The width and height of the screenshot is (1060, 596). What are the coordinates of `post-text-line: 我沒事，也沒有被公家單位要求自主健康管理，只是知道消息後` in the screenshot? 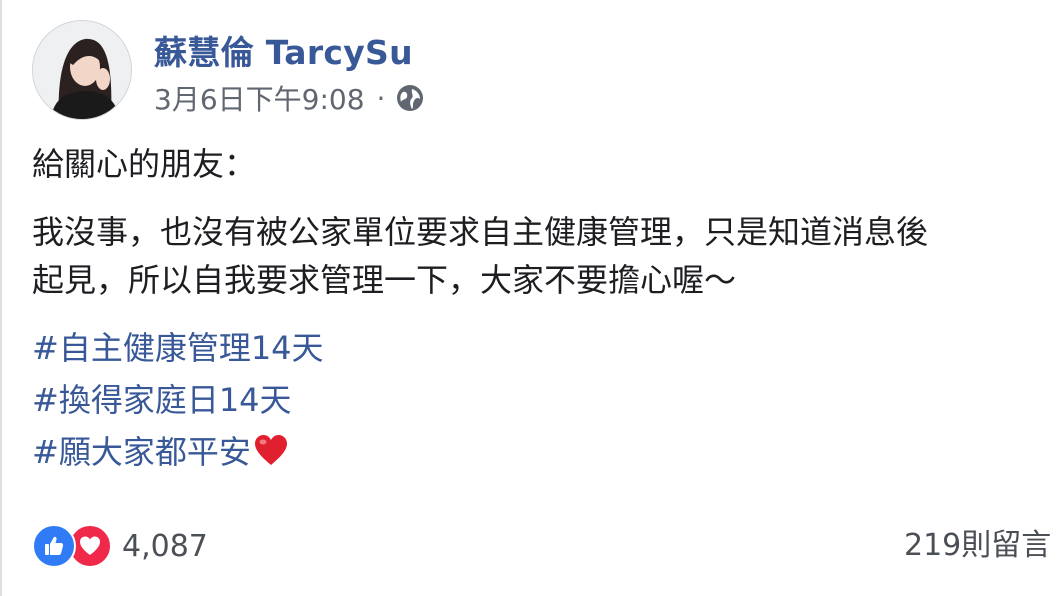 It's located at (480, 232).